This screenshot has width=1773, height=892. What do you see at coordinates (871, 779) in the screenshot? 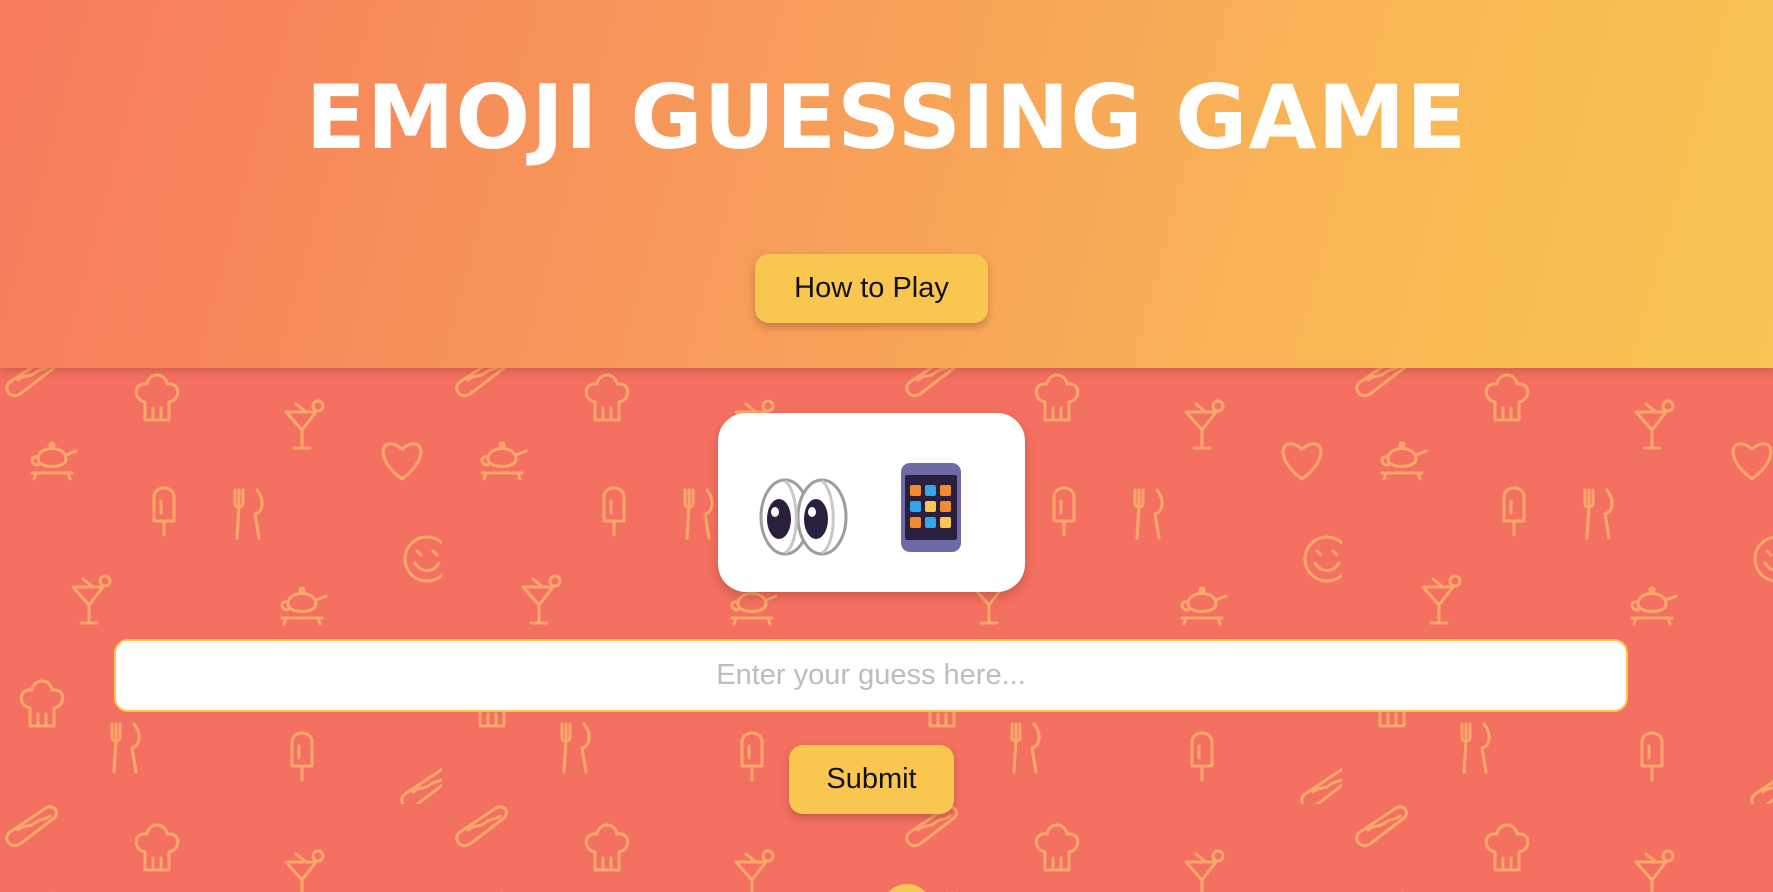
I see `submit-button: Submit` at bounding box center [871, 779].